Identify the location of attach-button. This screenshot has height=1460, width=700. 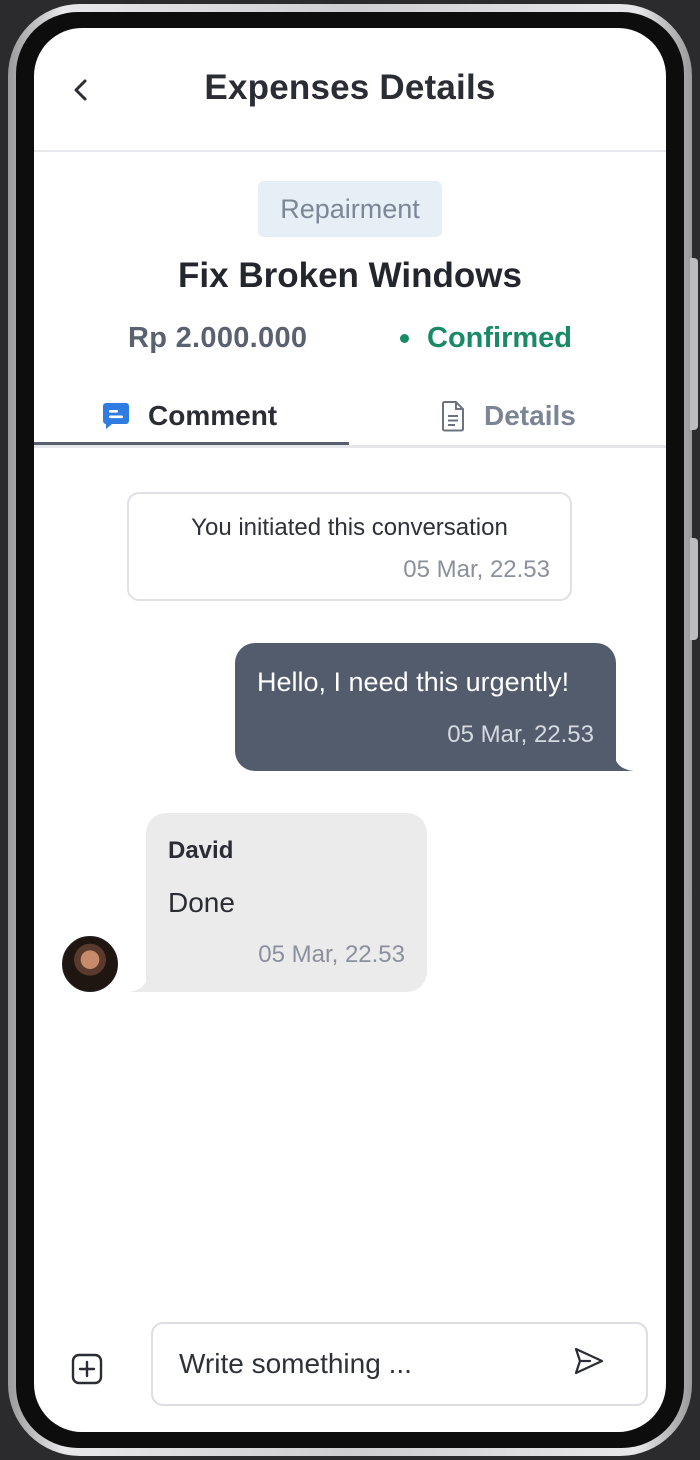
(87, 1369).